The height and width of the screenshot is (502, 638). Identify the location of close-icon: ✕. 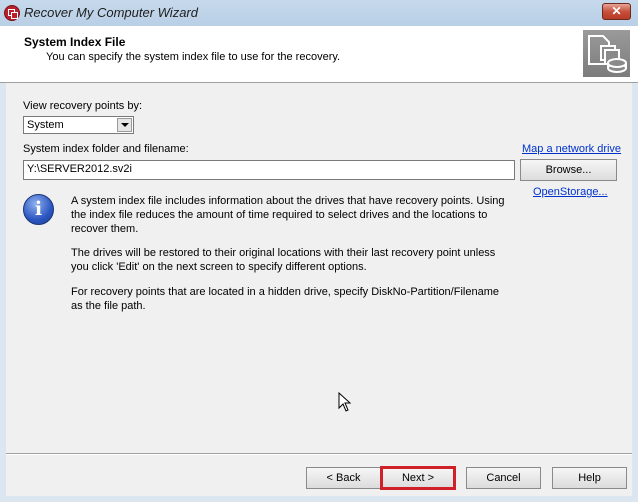
(616, 11).